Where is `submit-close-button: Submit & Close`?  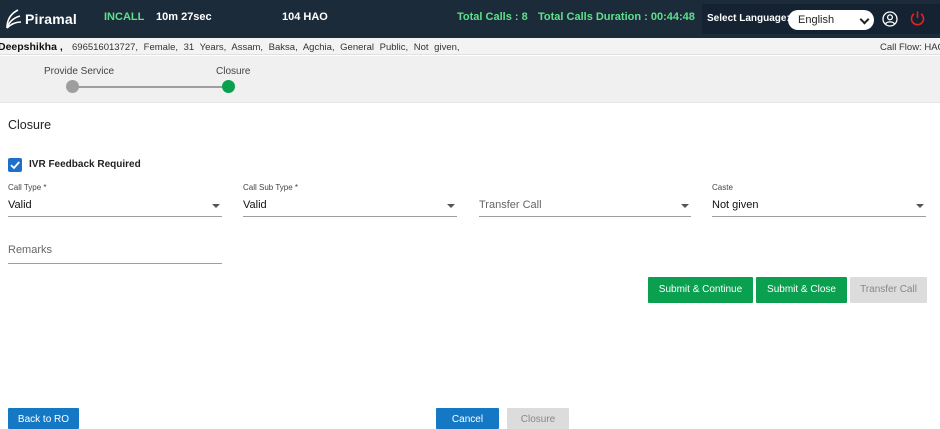 submit-close-button: Submit & Close is located at coordinates (801, 290).